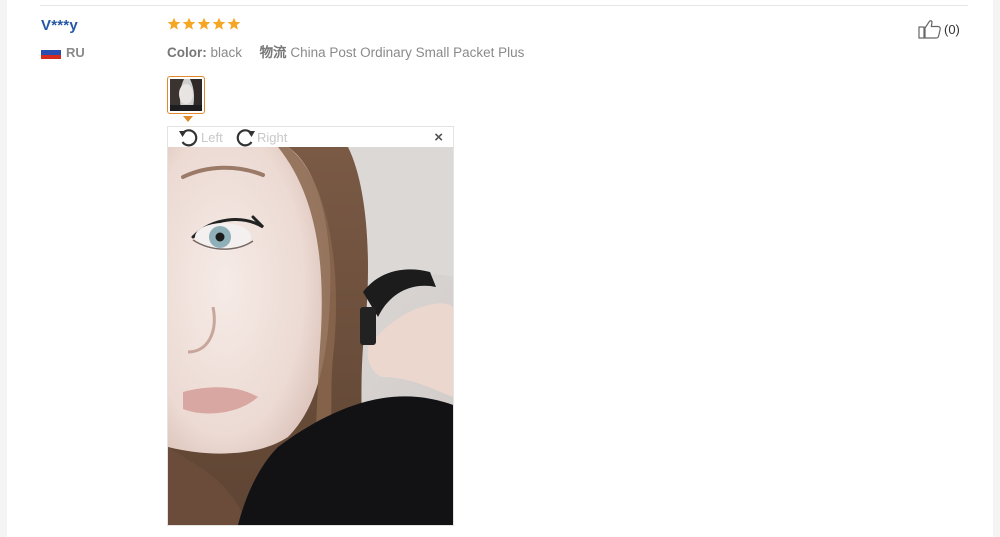 Image resolution: width=1000 pixels, height=537 pixels. I want to click on country-code: RU, so click(75, 52).